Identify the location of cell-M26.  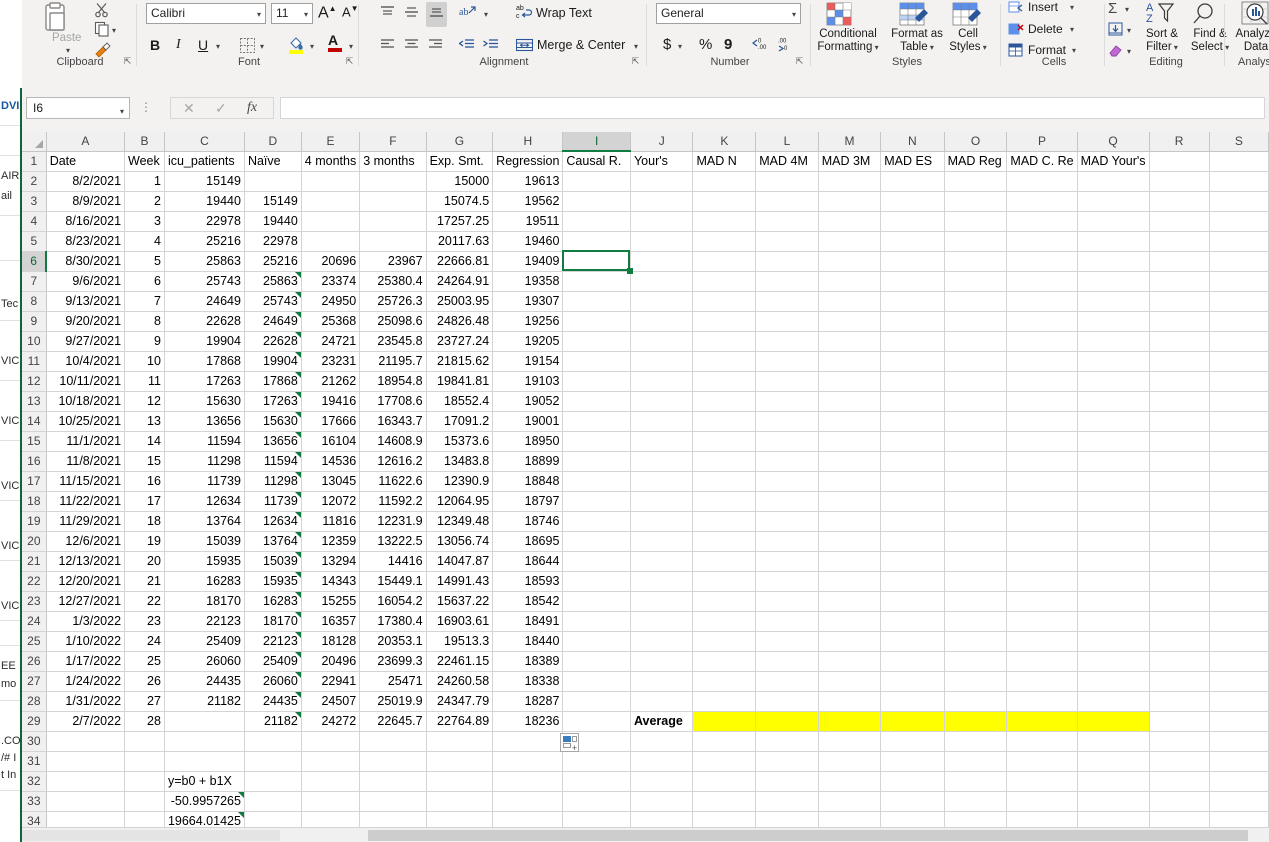
(850, 661).